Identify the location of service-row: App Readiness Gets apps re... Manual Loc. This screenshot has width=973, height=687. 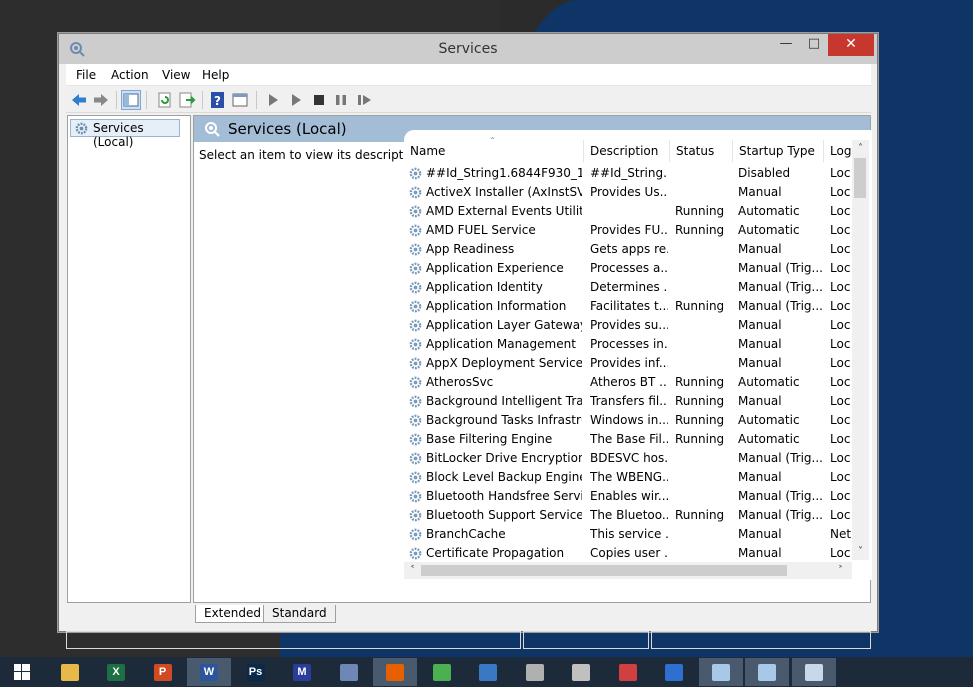
(628, 249).